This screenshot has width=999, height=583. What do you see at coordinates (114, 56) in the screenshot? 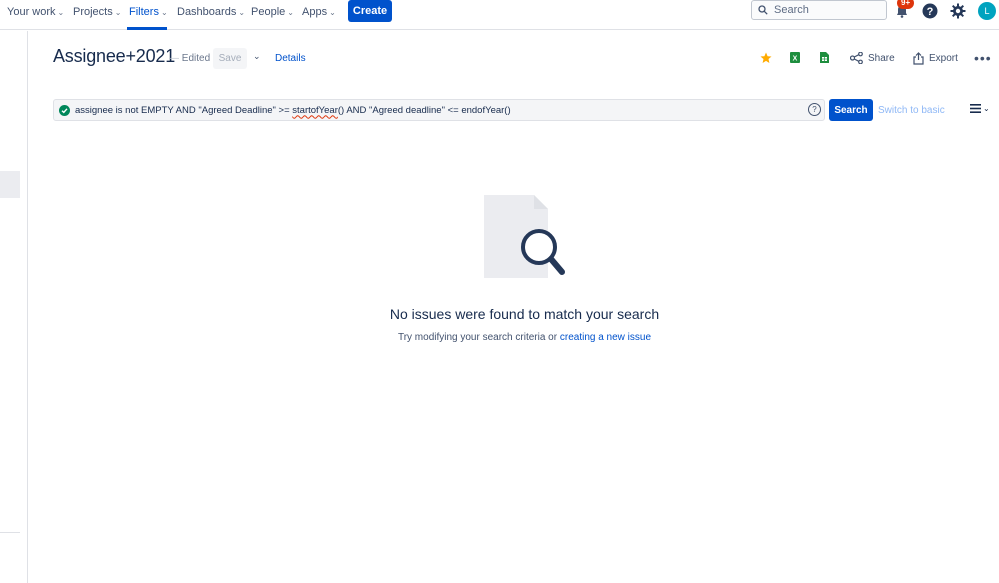
I see `filter-title: Assignee+2021` at bounding box center [114, 56].